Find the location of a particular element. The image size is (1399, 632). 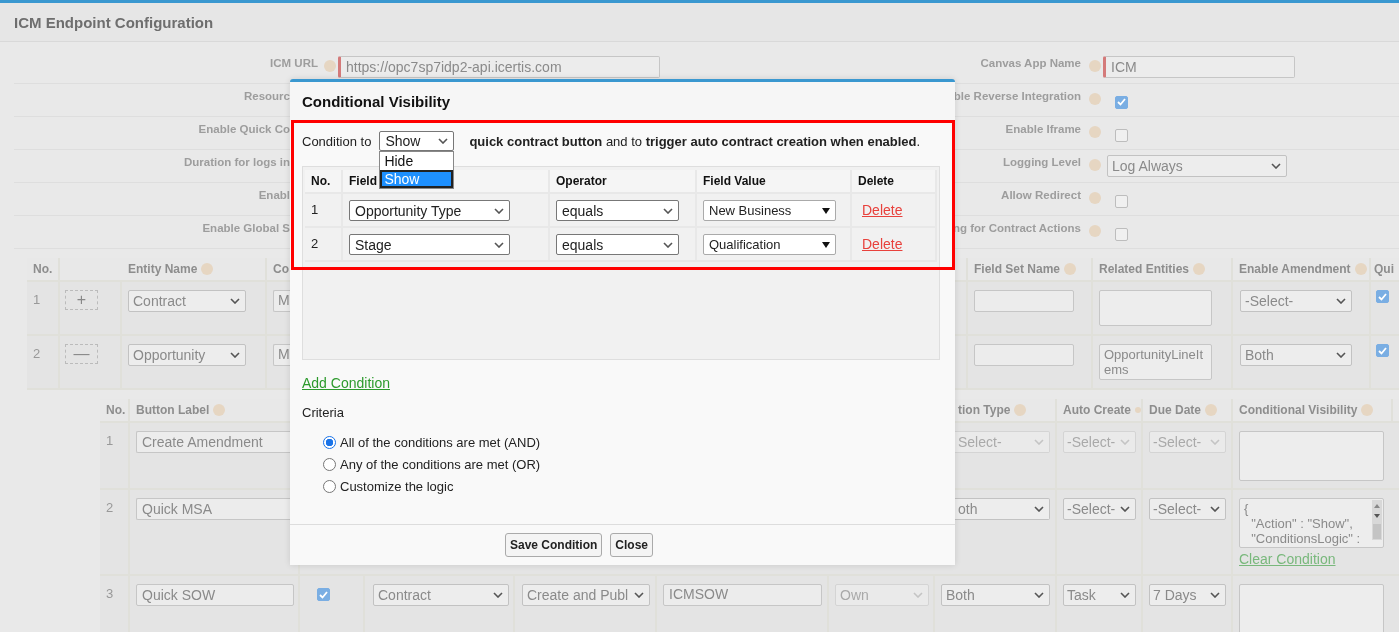

toggle-button: — is located at coordinates (81, 354).